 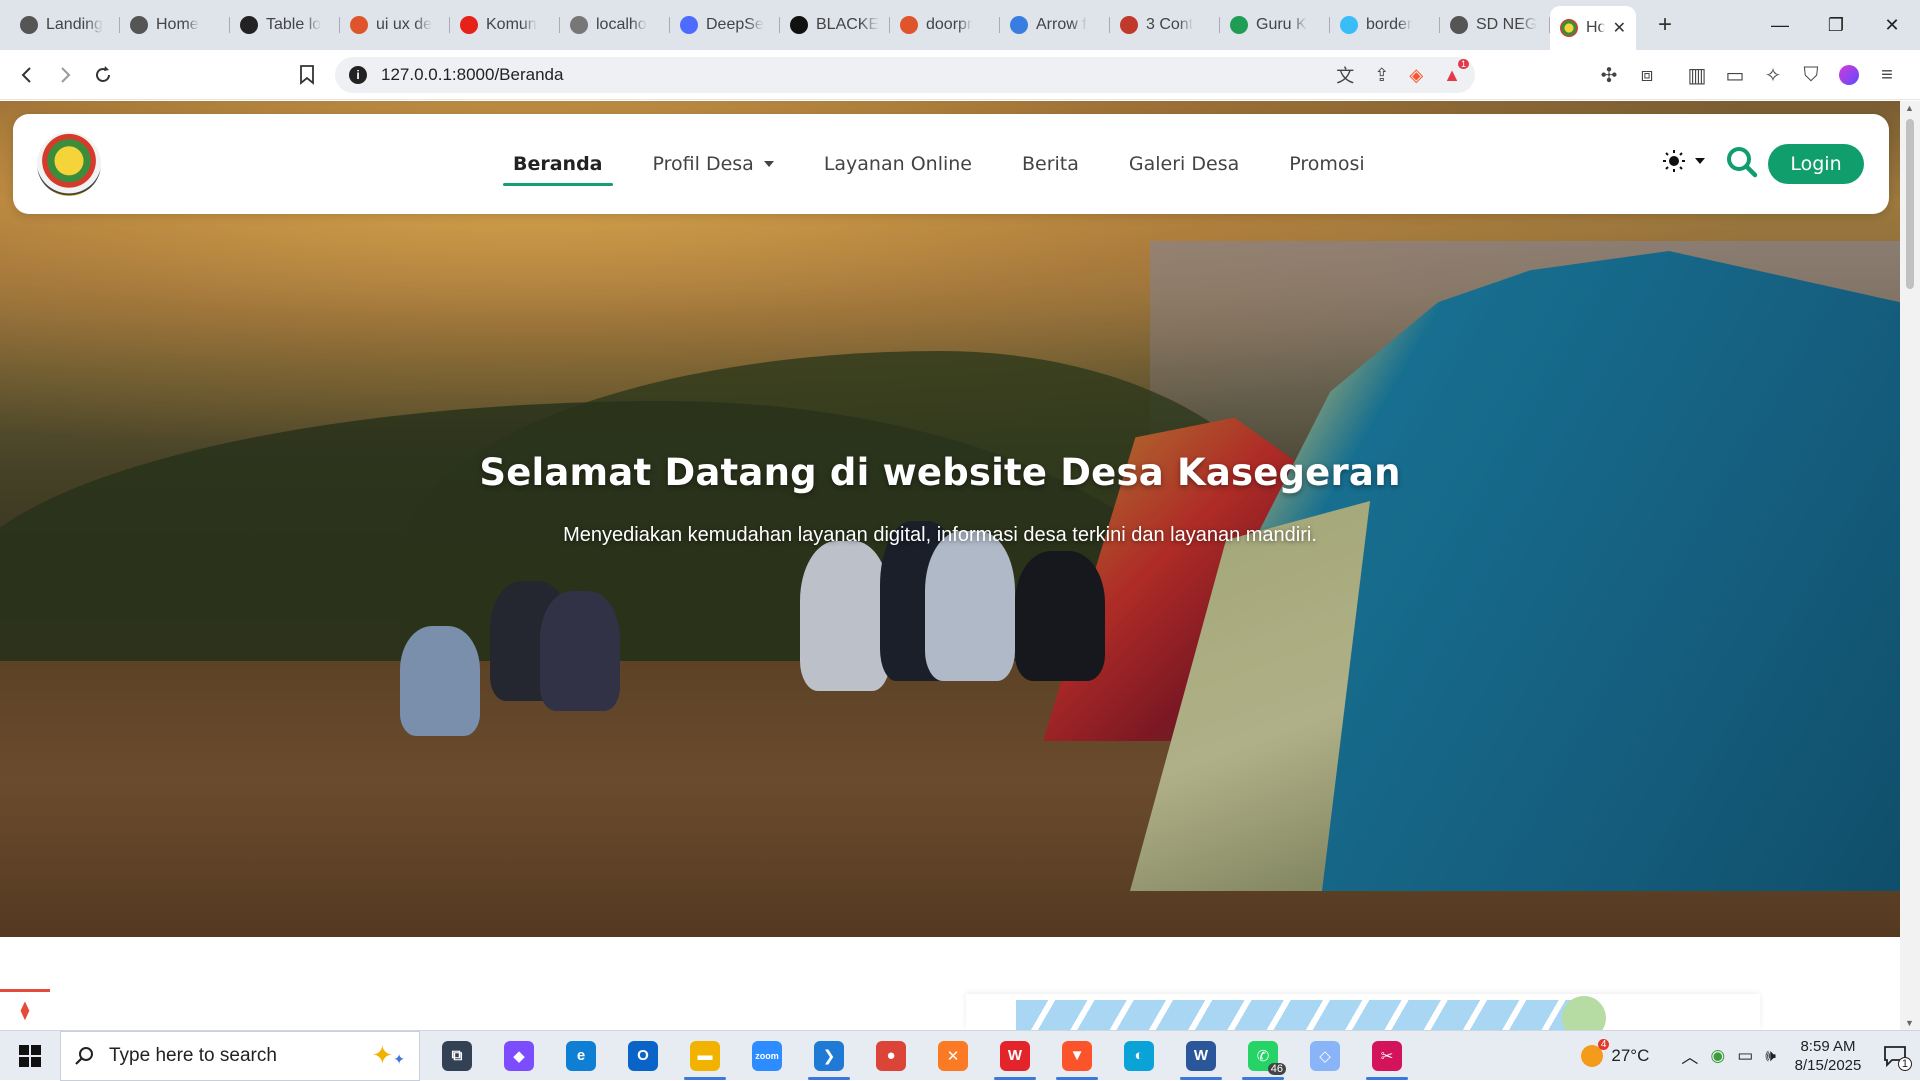 I want to click on nav-item-galeri-desa: Galeri Desa, so click(x=1184, y=164).